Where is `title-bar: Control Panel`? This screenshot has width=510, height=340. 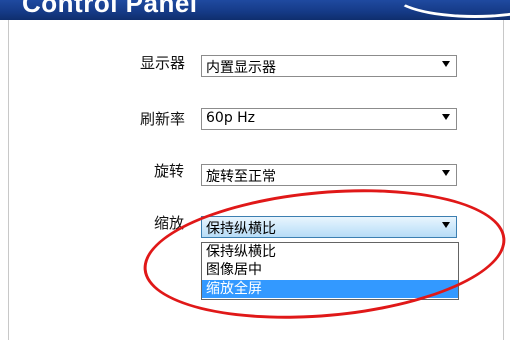
title-bar: Control Panel is located at coordinates (255, 10).